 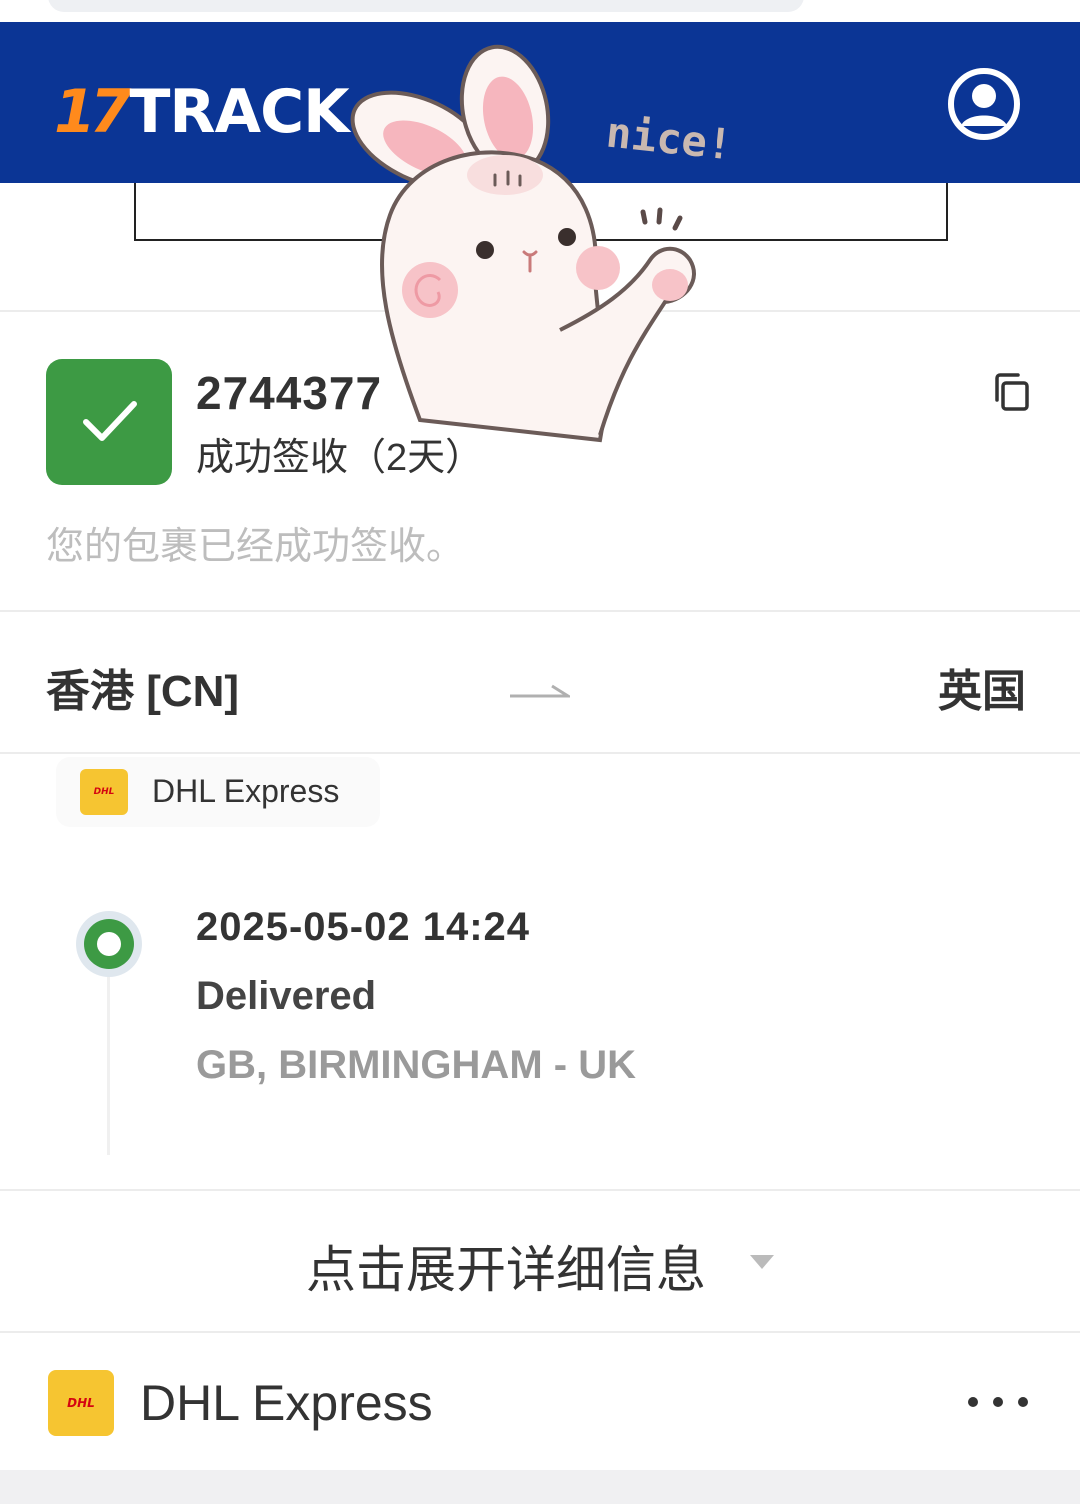 What do you see at coordinates (340, 458) in the screenshot?
I see `delivery-status: 成功签收（2天）` at bounding box center [340, 458].